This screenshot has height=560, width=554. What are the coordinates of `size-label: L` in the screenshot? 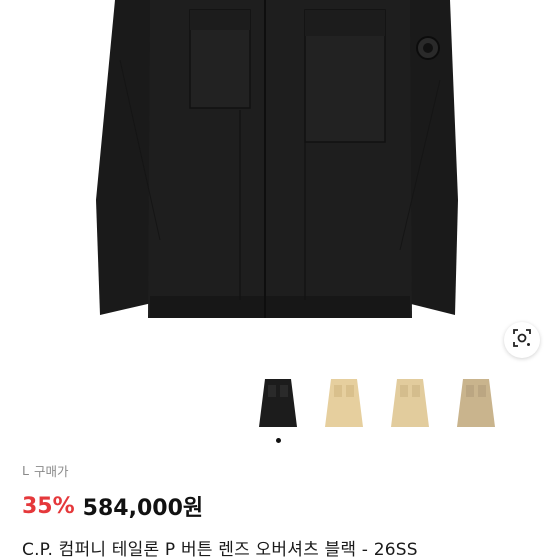 It's located at (25, 470).